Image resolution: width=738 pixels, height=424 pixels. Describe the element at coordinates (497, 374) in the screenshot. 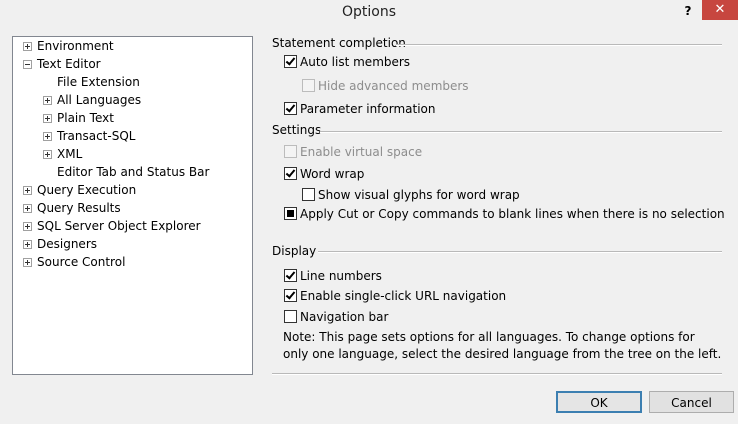

I see `bottom-divider` at that location.